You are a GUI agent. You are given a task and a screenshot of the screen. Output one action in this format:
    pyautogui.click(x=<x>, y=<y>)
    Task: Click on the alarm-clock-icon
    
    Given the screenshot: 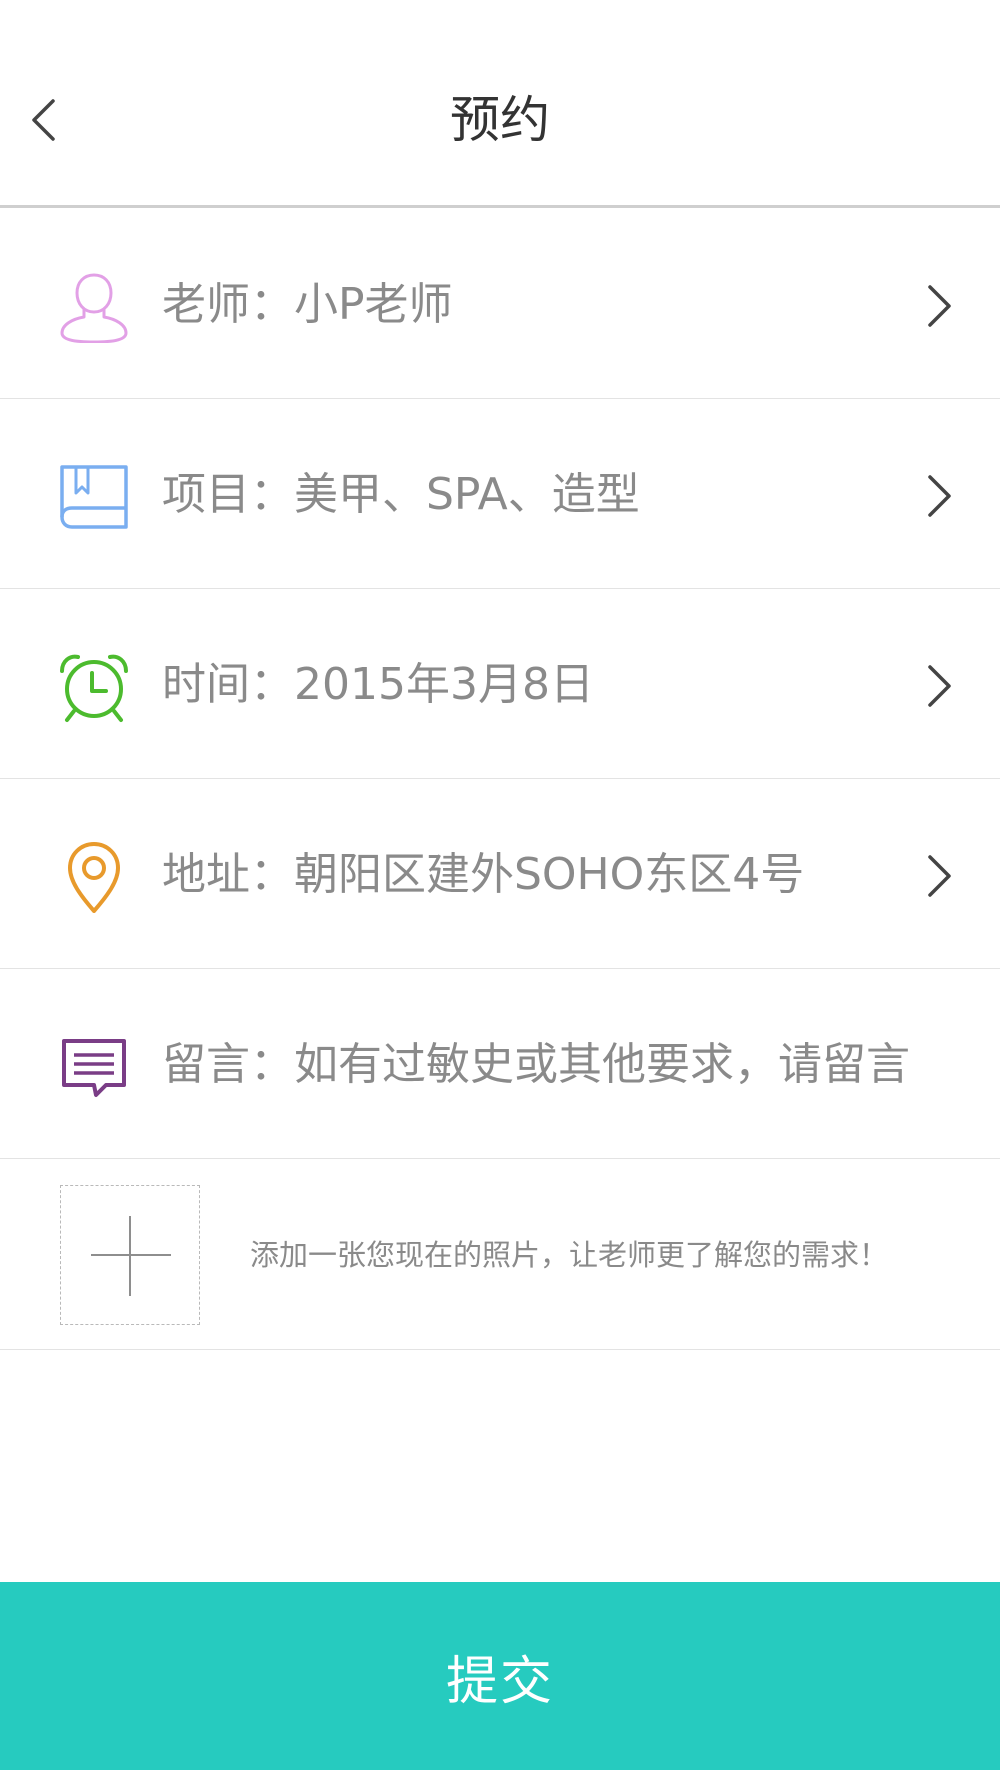 What is the action you would take?
    pyautogui.click(x=94, y=687)
    